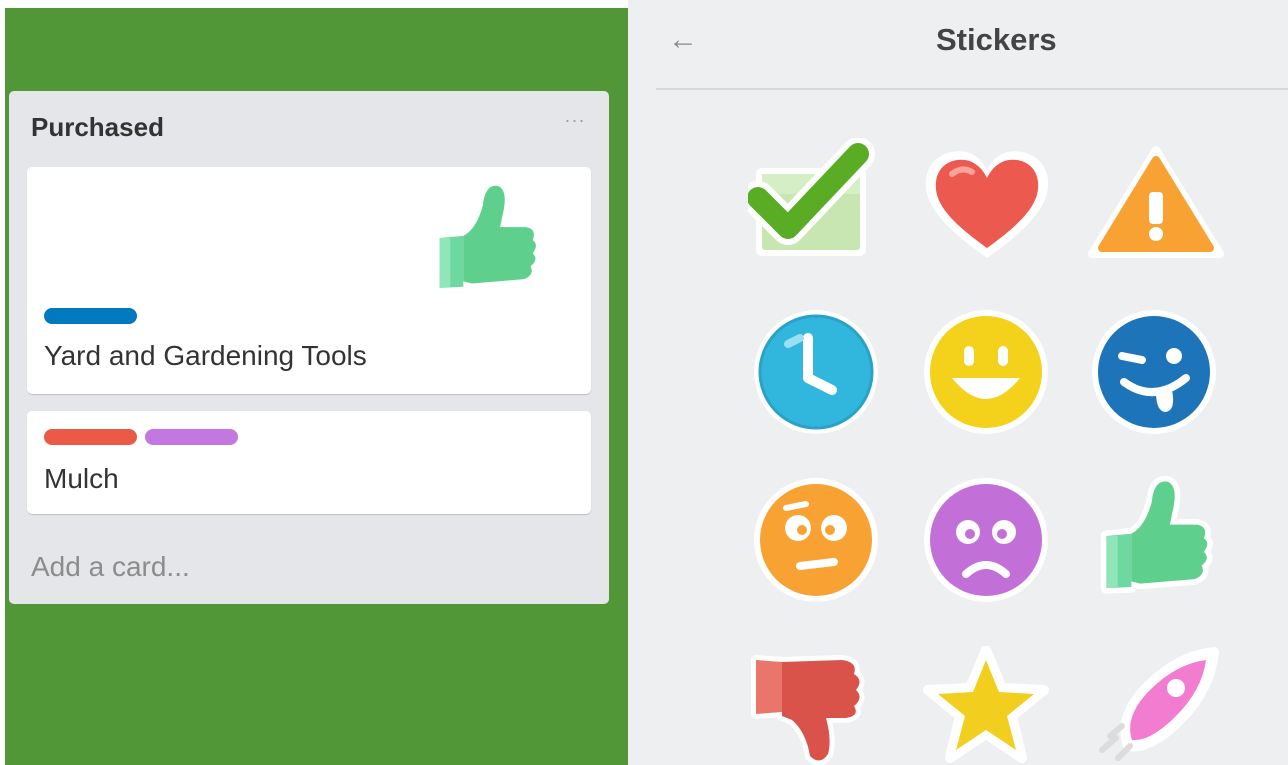  I want to click on list-menu-button: ···, so click(575, 122).